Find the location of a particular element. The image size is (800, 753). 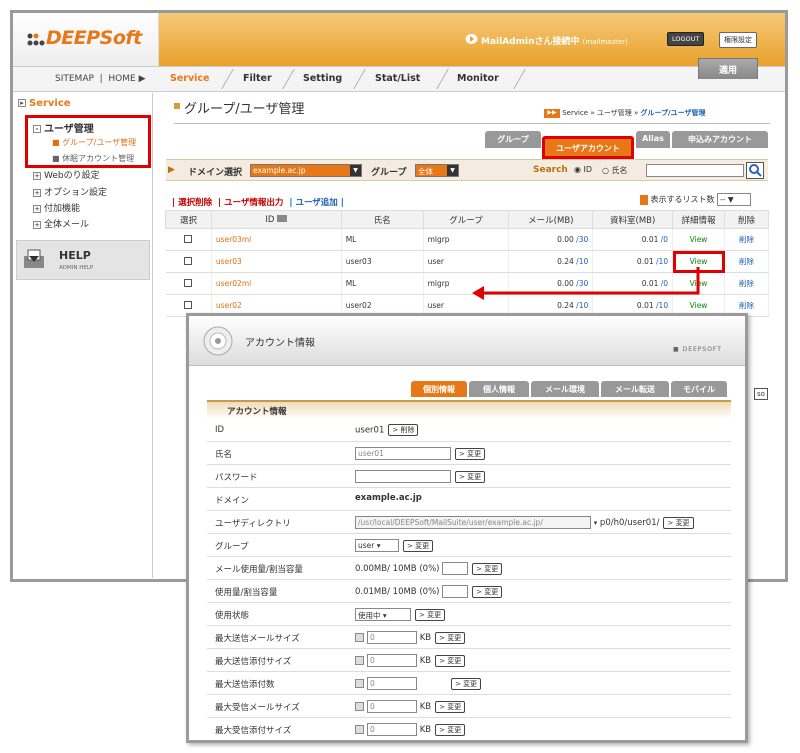

row-group: mlgrp is located at coordinates (466, 239).